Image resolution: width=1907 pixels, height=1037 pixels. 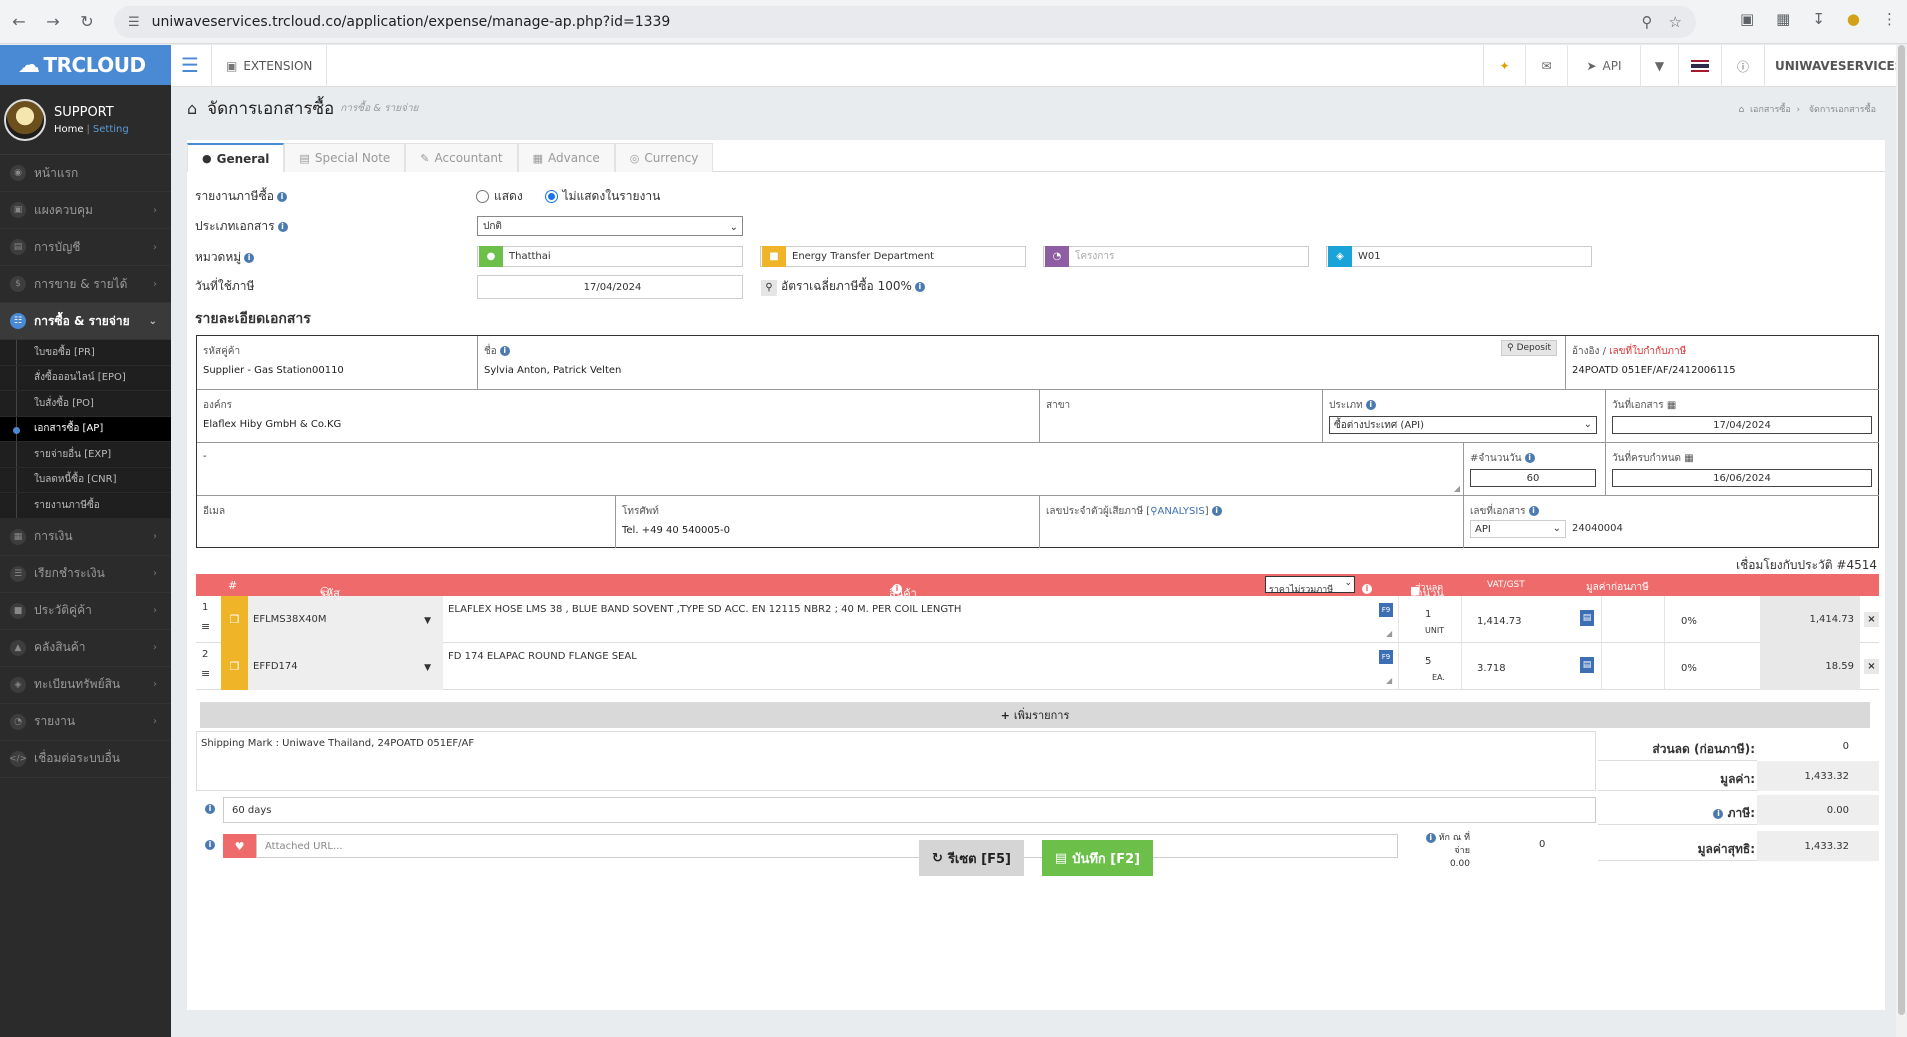 I want to click on sidebar-item-accounting: ▤ การบัญชี ›, so click(x=85, y=247).